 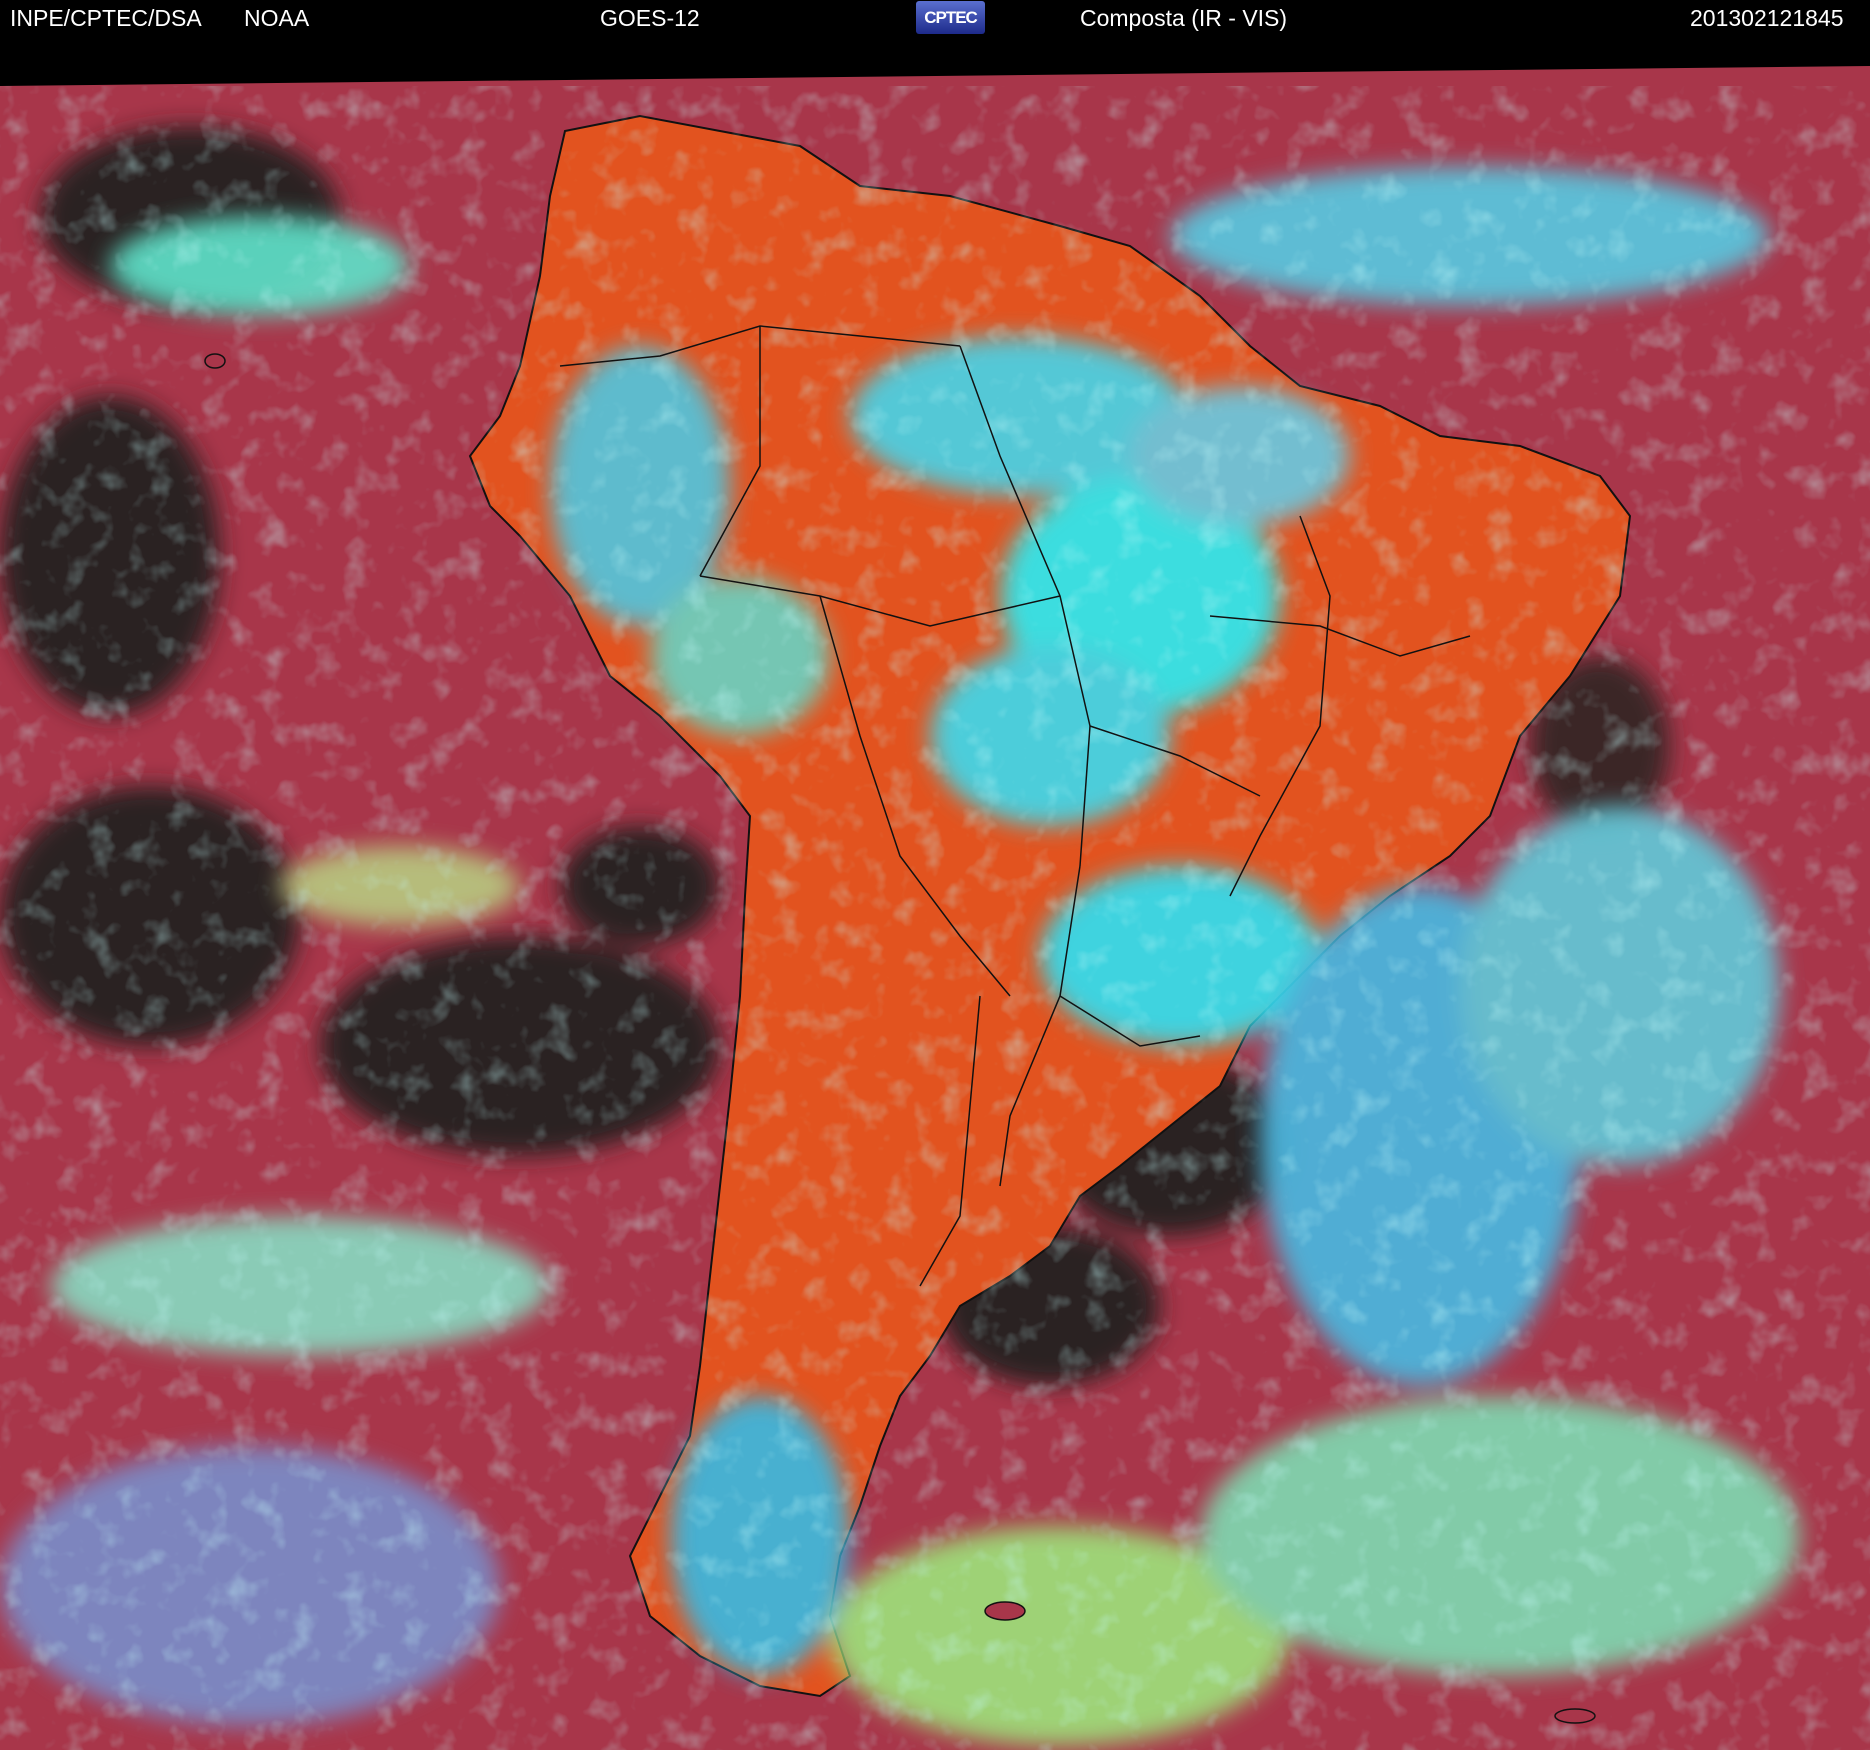 What do you see at coordinates (1184, 18) in the screenshot?
I see `product-label: Composta (IR - VIS)` at bounding box center [1184, 18].